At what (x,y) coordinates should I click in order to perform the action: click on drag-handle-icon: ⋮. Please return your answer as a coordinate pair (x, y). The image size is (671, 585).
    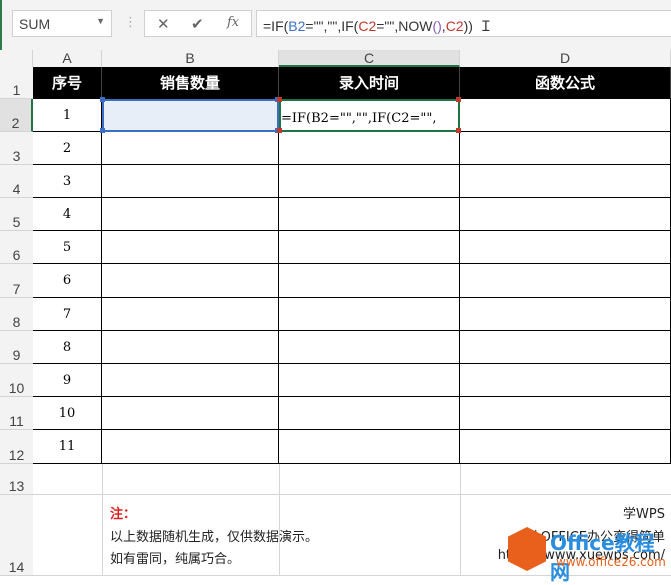
    Looking at the image, I should click on (130, 22).